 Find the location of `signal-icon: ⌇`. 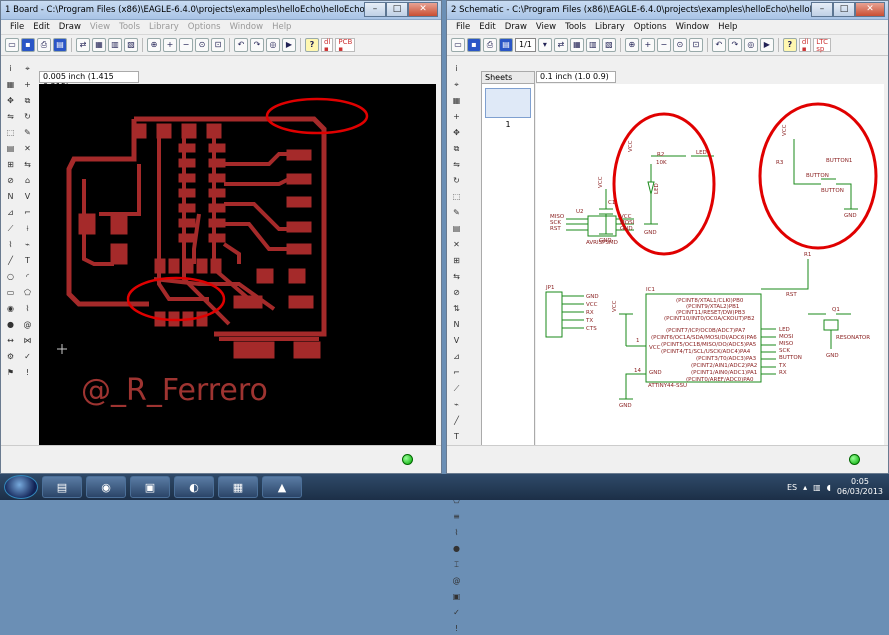

signal-icon: ⌇ is located at coordinates (27, 308).